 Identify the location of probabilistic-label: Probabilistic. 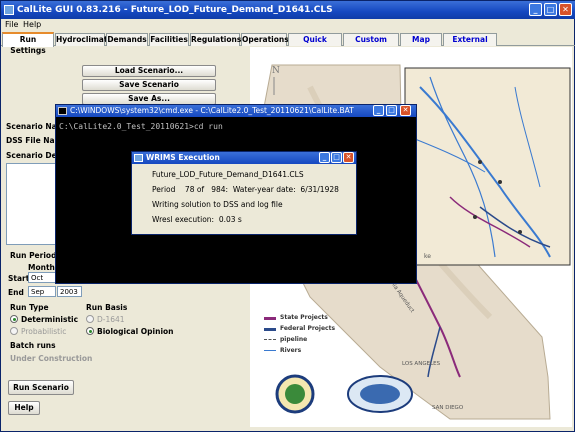
(44, 331).